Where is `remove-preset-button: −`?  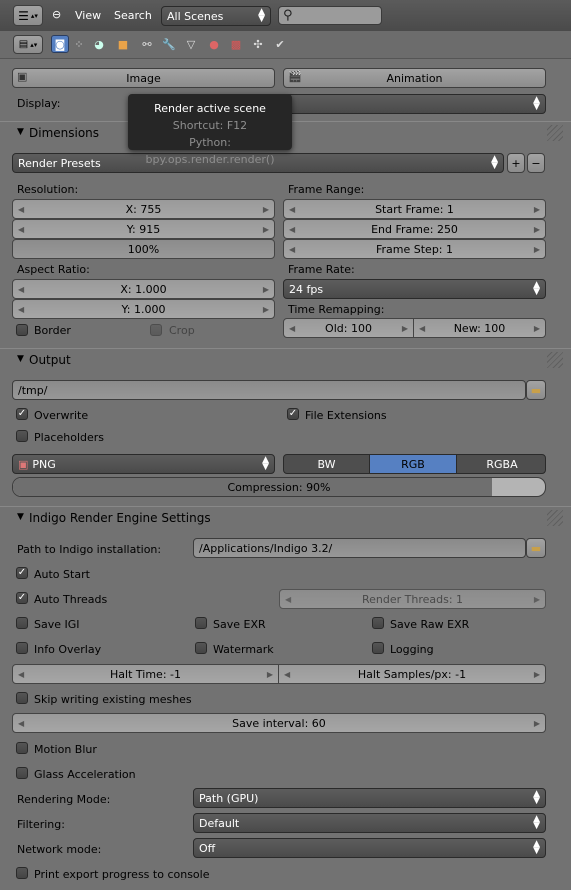
remove-preset-button: − is located at coordinates (536, 163).